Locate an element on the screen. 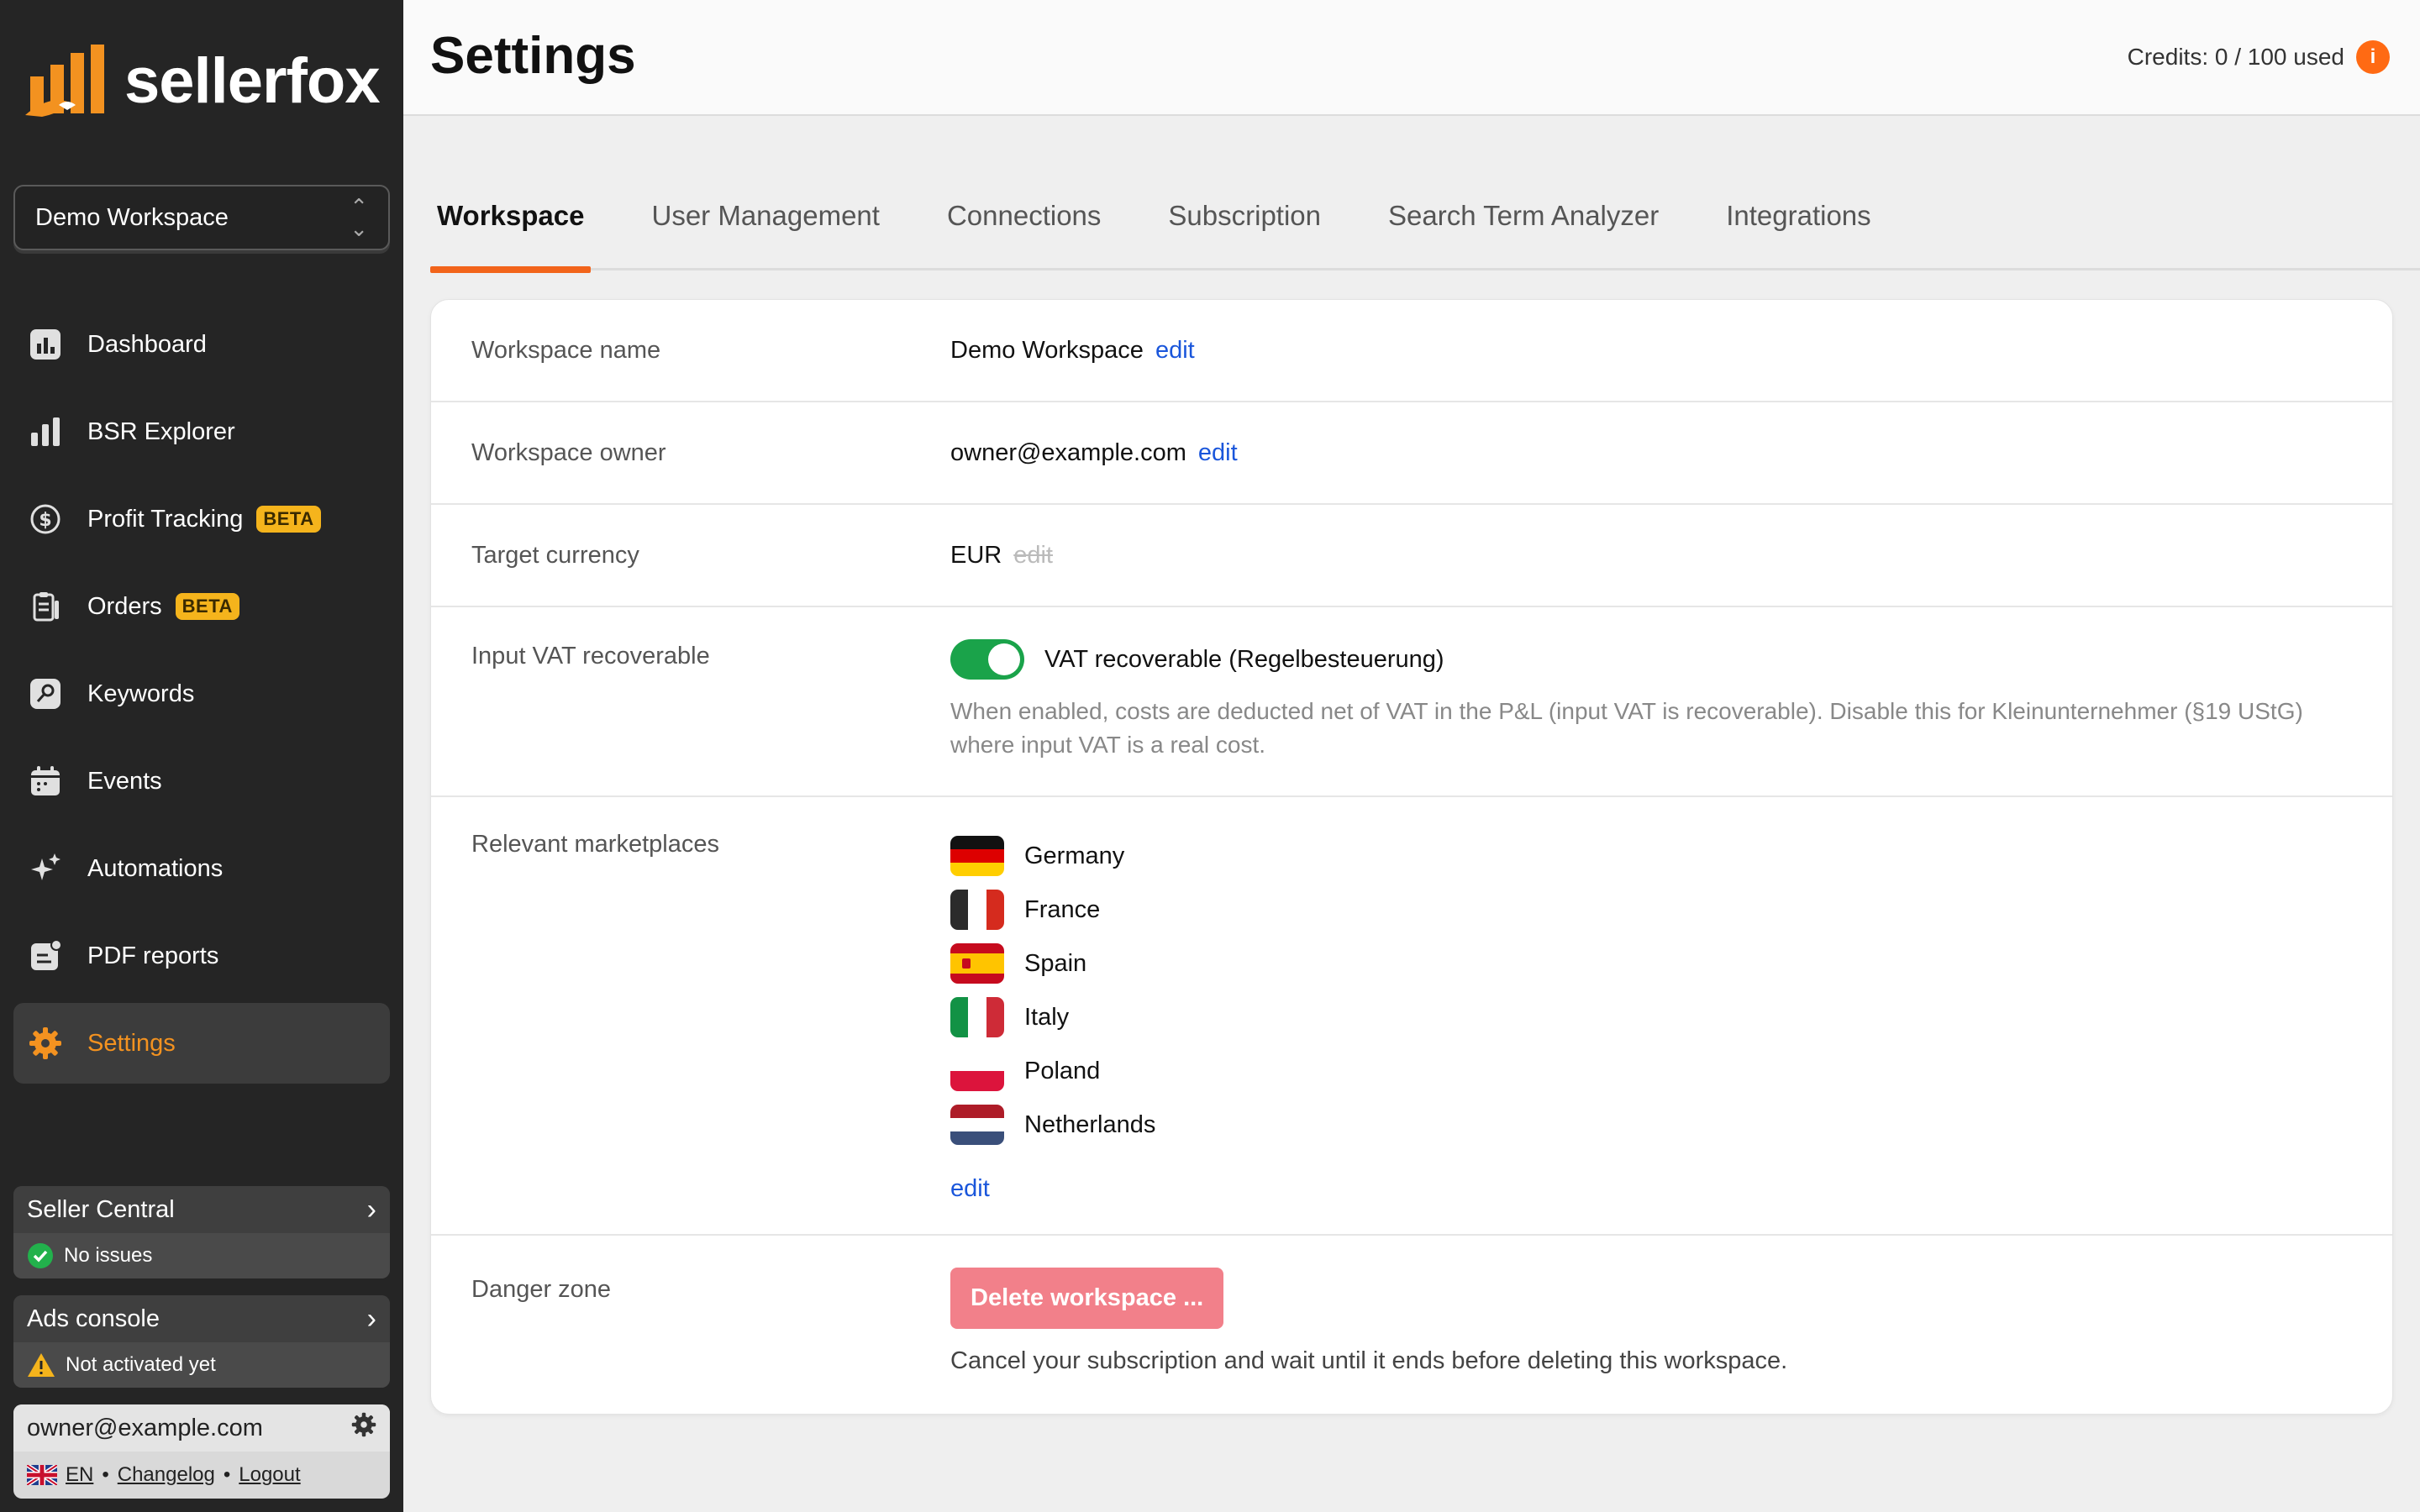 This screenshot has height=1512, width=2420. workspace-name-value: Demo Workspace is located at coordinates (1047, 350).